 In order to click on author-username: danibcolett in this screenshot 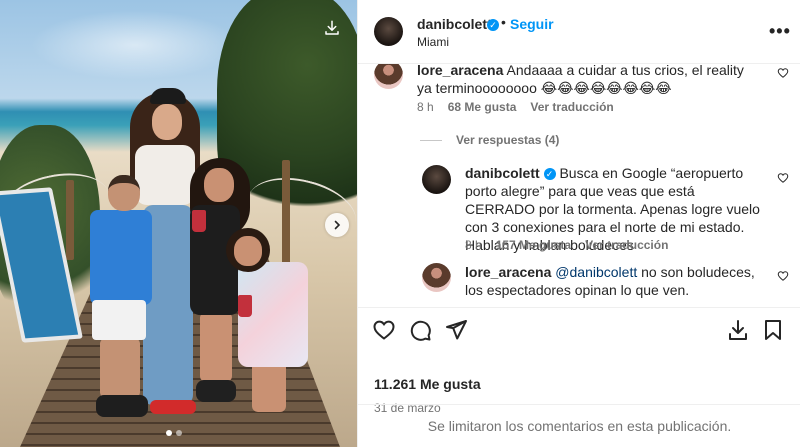, I will do `click(454, 24)`.